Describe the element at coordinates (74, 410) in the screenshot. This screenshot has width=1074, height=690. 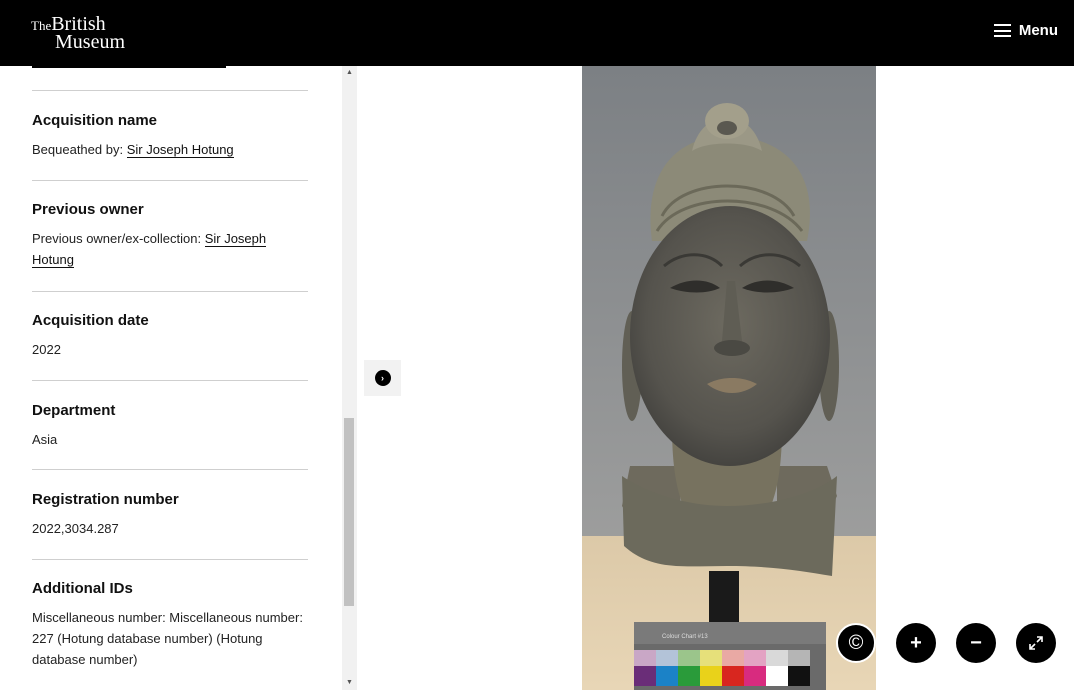
I see `section-title: Department` at that location.